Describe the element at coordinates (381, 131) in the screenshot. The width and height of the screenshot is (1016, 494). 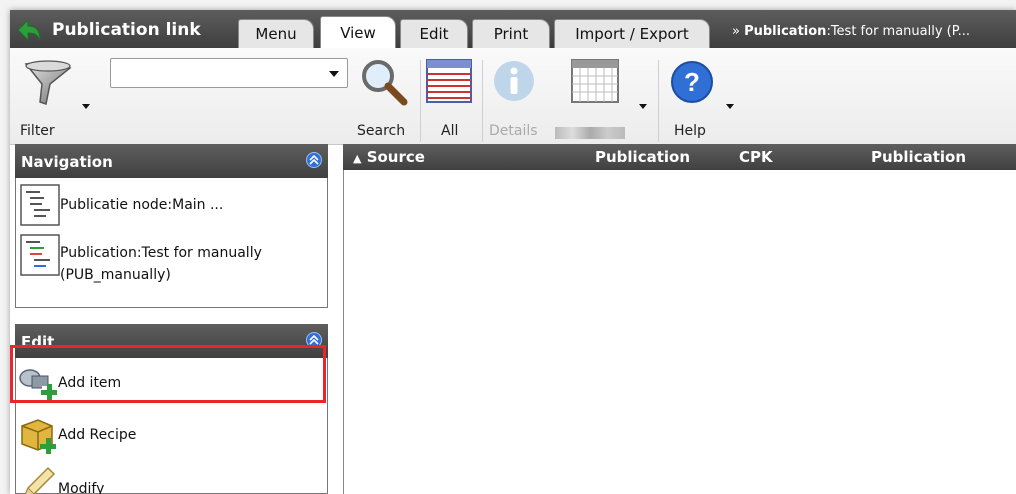
I see `search-label: Search` at that location.